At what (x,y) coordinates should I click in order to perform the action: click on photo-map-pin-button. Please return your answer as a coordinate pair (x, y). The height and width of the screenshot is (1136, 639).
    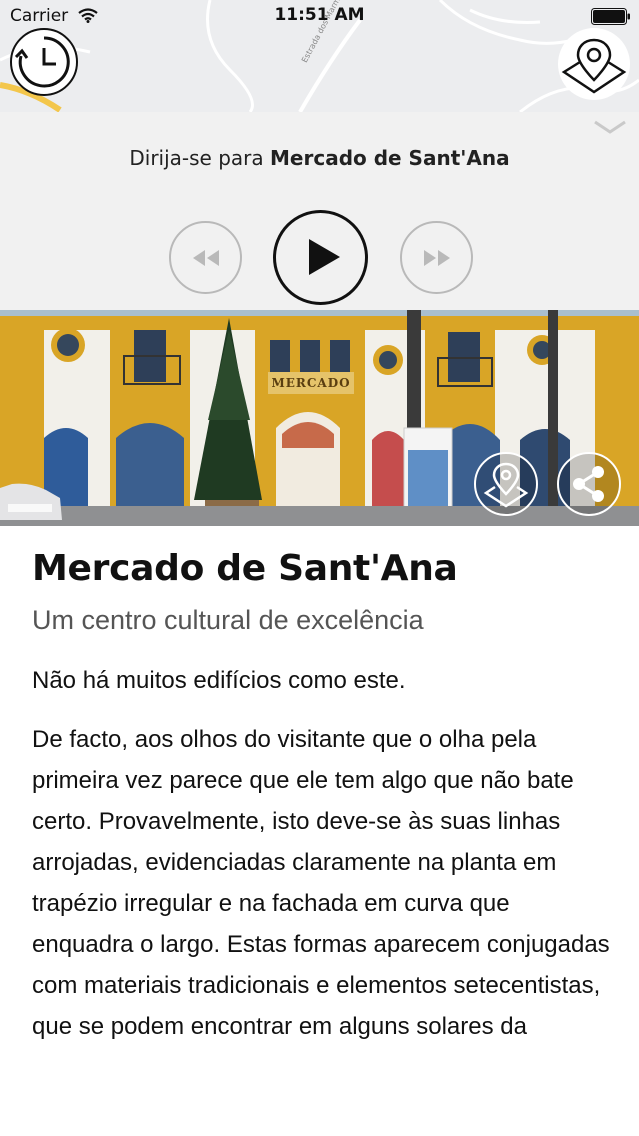
    Looking at the image, I should click on (506, 484).